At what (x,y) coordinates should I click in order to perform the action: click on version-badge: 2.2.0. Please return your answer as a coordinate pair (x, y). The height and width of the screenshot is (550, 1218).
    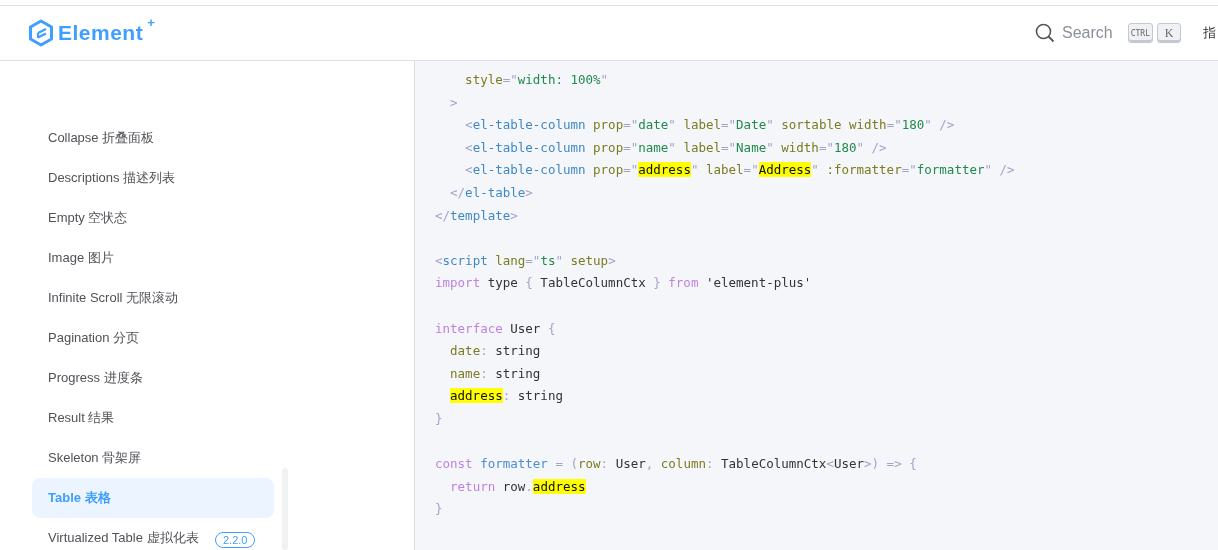
    Looking at the image, I should click on (235, 540).